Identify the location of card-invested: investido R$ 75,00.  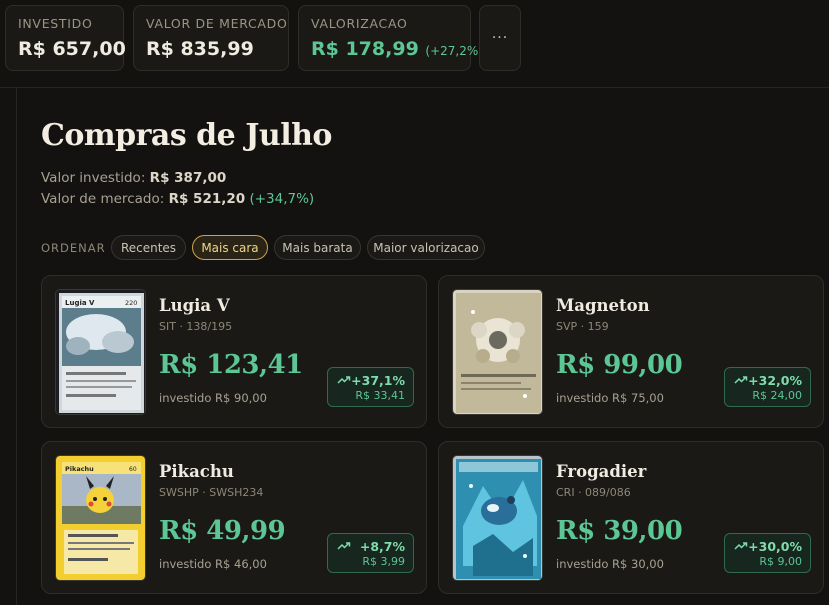
(610, 398).